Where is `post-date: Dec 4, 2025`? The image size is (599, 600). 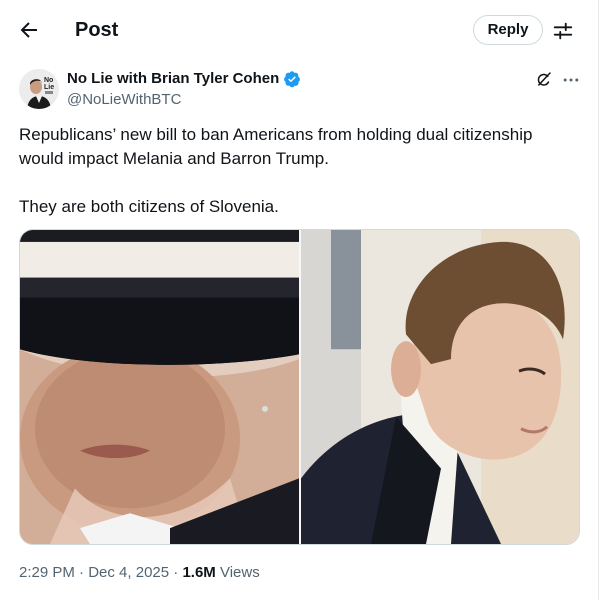 post-date: Dec 4, 2025 is located at coordinates (128, 572).